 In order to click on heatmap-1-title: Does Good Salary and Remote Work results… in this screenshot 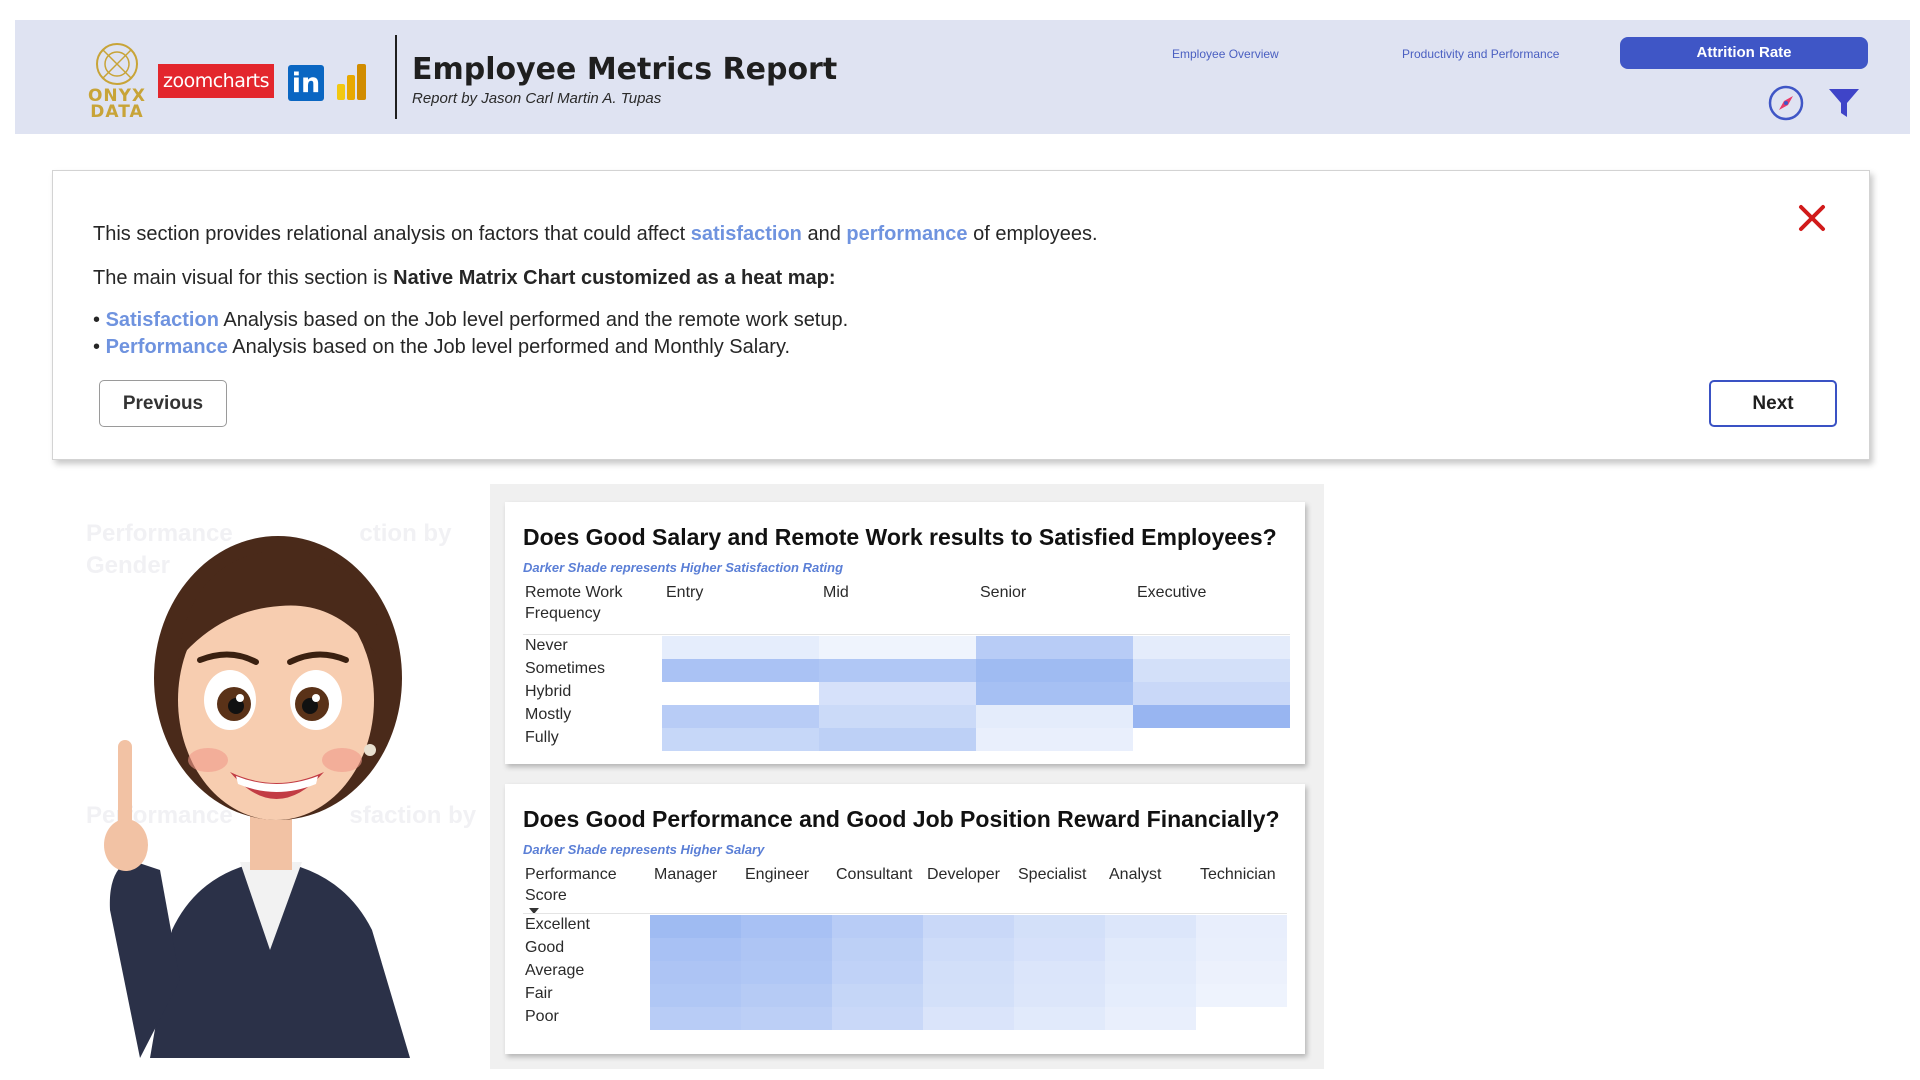, I will do `click(900, 537)`.